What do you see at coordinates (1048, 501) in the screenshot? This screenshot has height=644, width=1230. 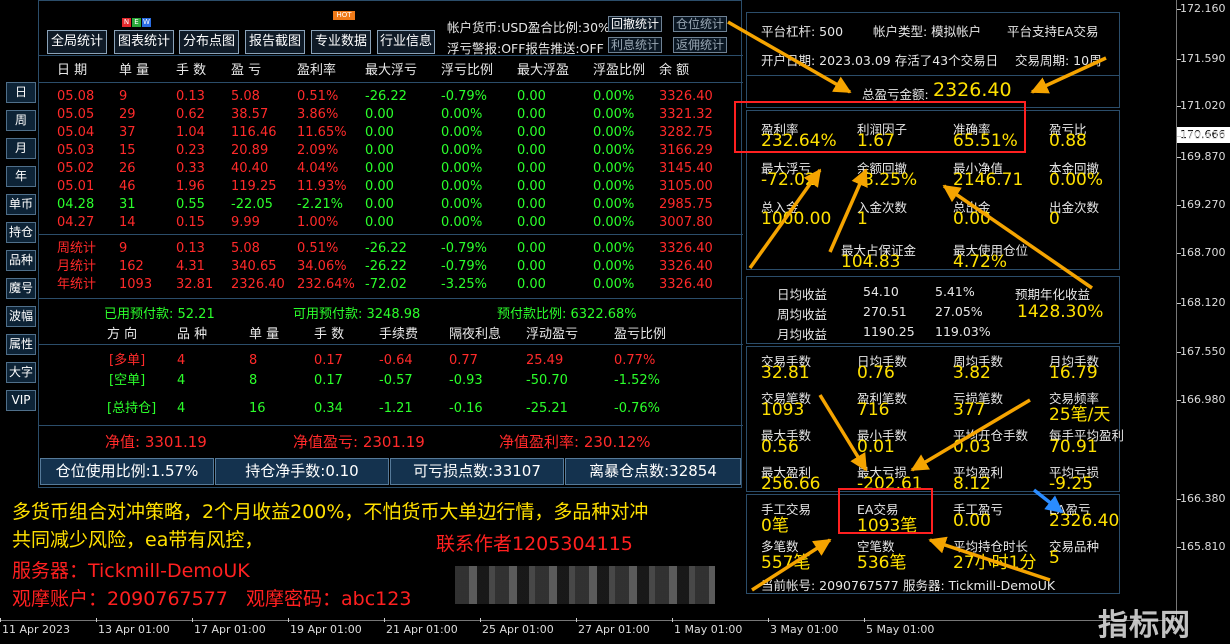 I see `arrow-blue` at bounding box center [1048, 501].